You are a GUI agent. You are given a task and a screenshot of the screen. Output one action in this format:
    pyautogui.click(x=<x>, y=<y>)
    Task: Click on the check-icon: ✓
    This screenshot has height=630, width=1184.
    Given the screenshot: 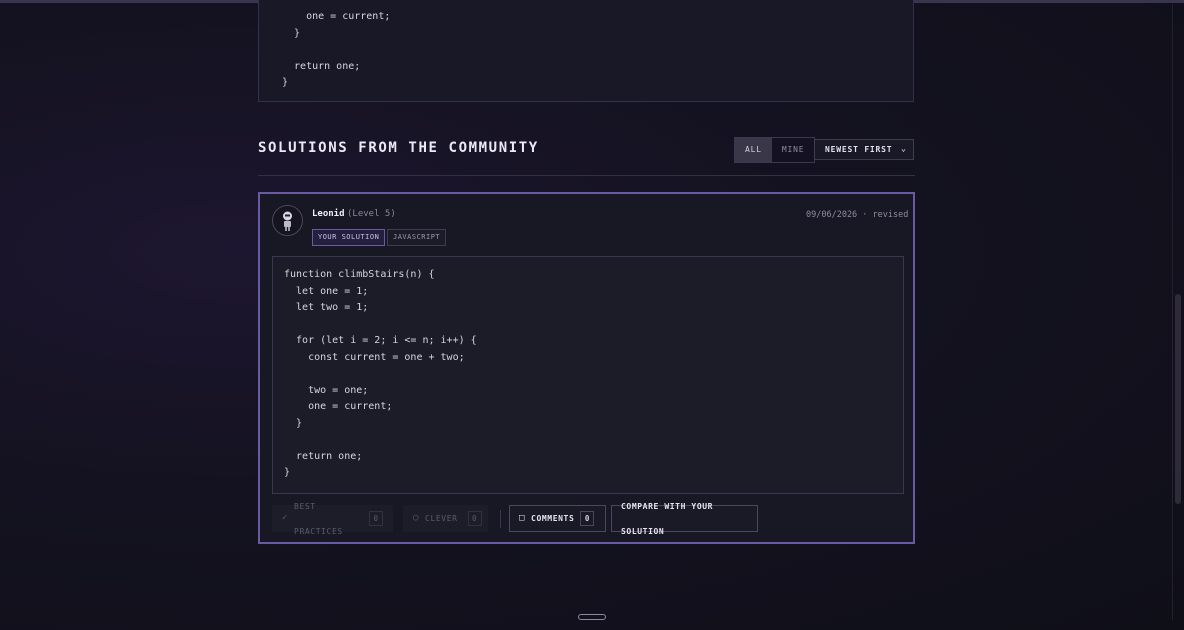 What is the action you would take?
    pyautogui.click(x=285, y=518)
    